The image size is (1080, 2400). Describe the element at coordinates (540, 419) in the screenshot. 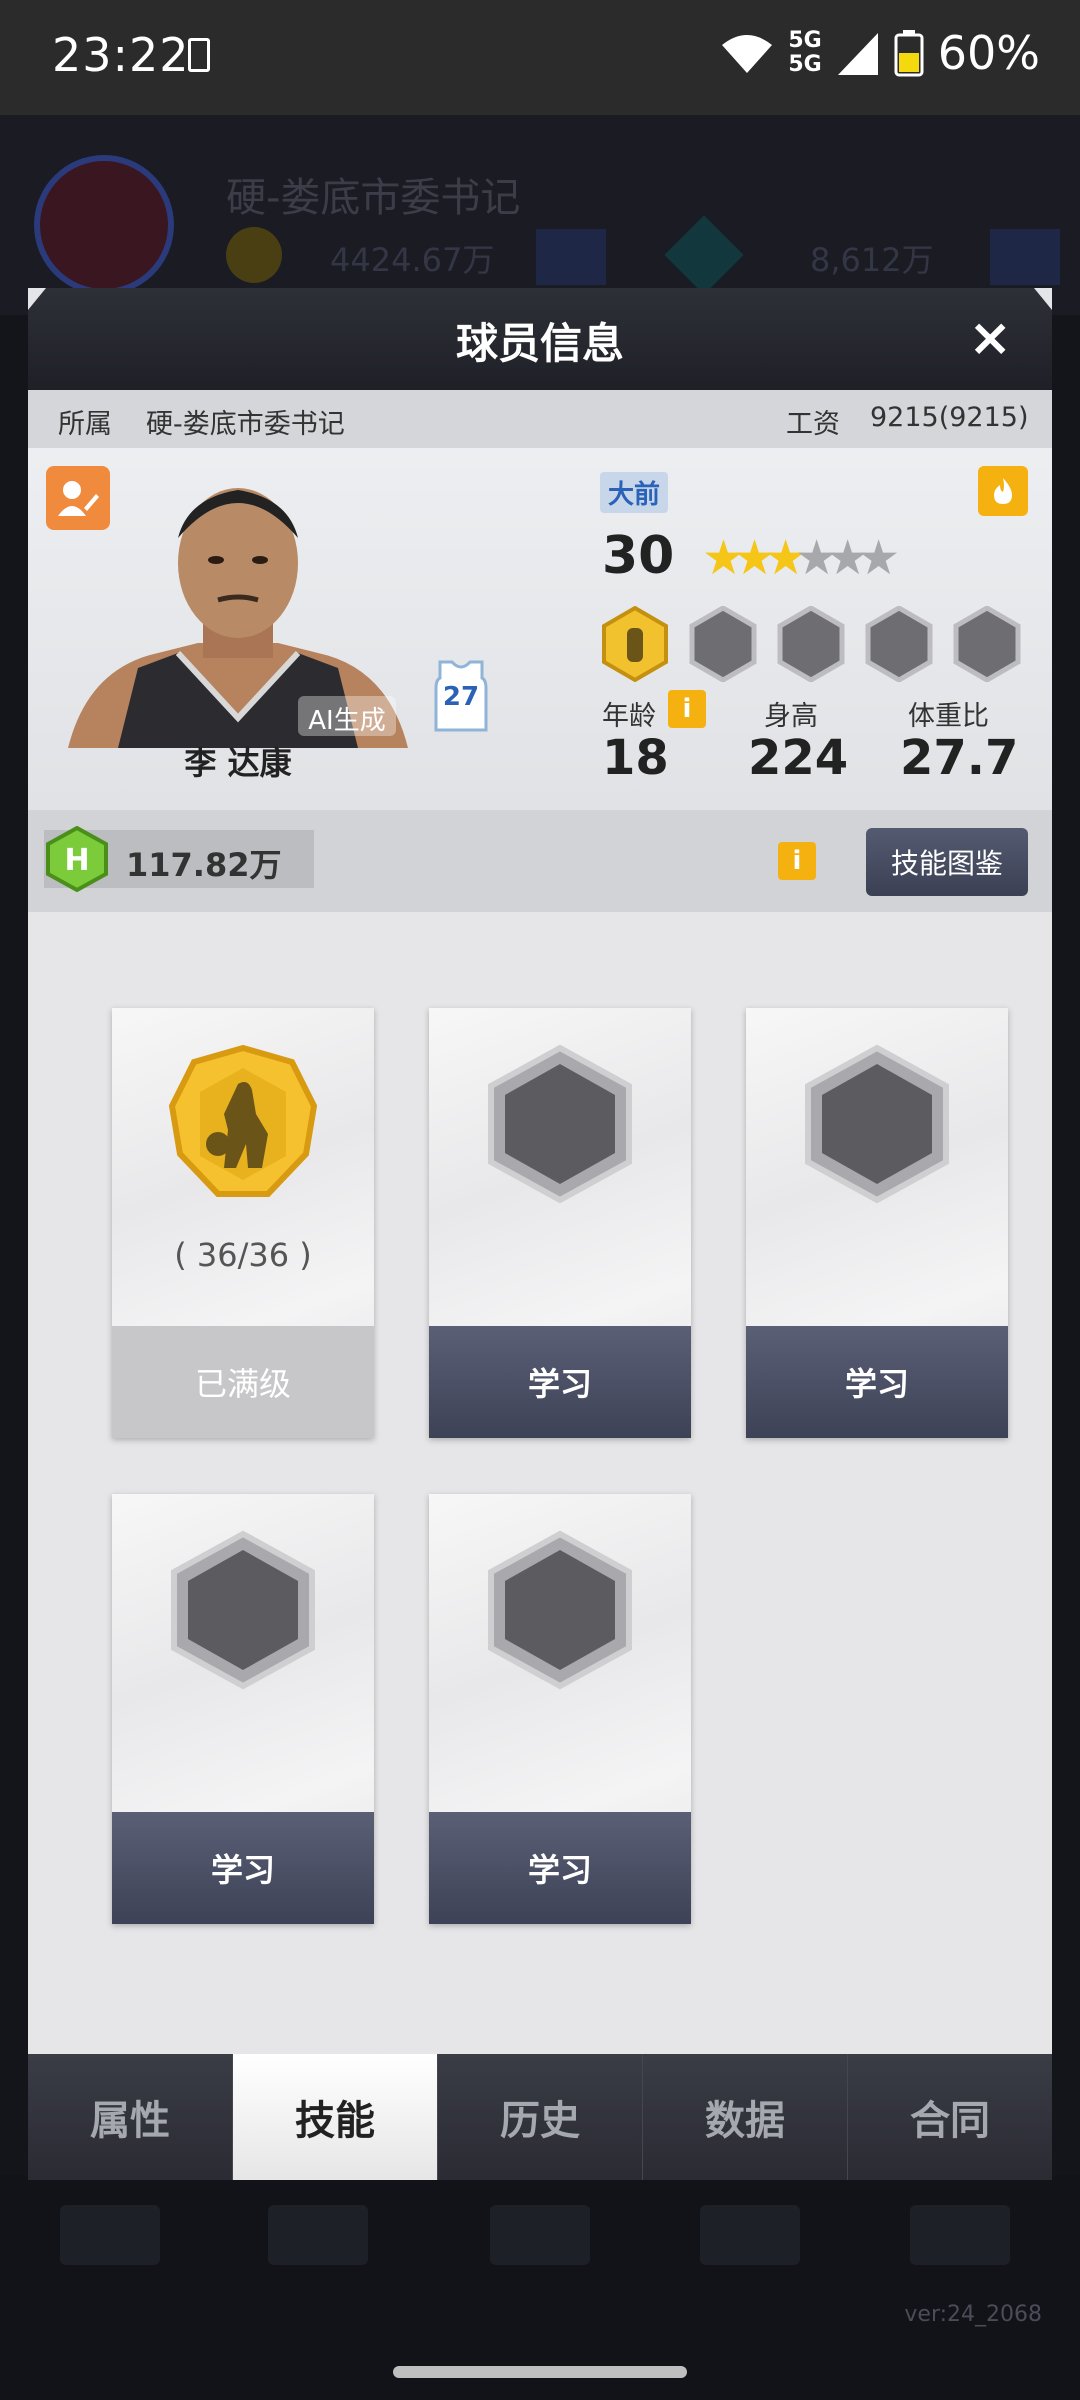

I see `info-bar: 所属 硬-娄底市委书记 工资 9215(9215)` at that location.